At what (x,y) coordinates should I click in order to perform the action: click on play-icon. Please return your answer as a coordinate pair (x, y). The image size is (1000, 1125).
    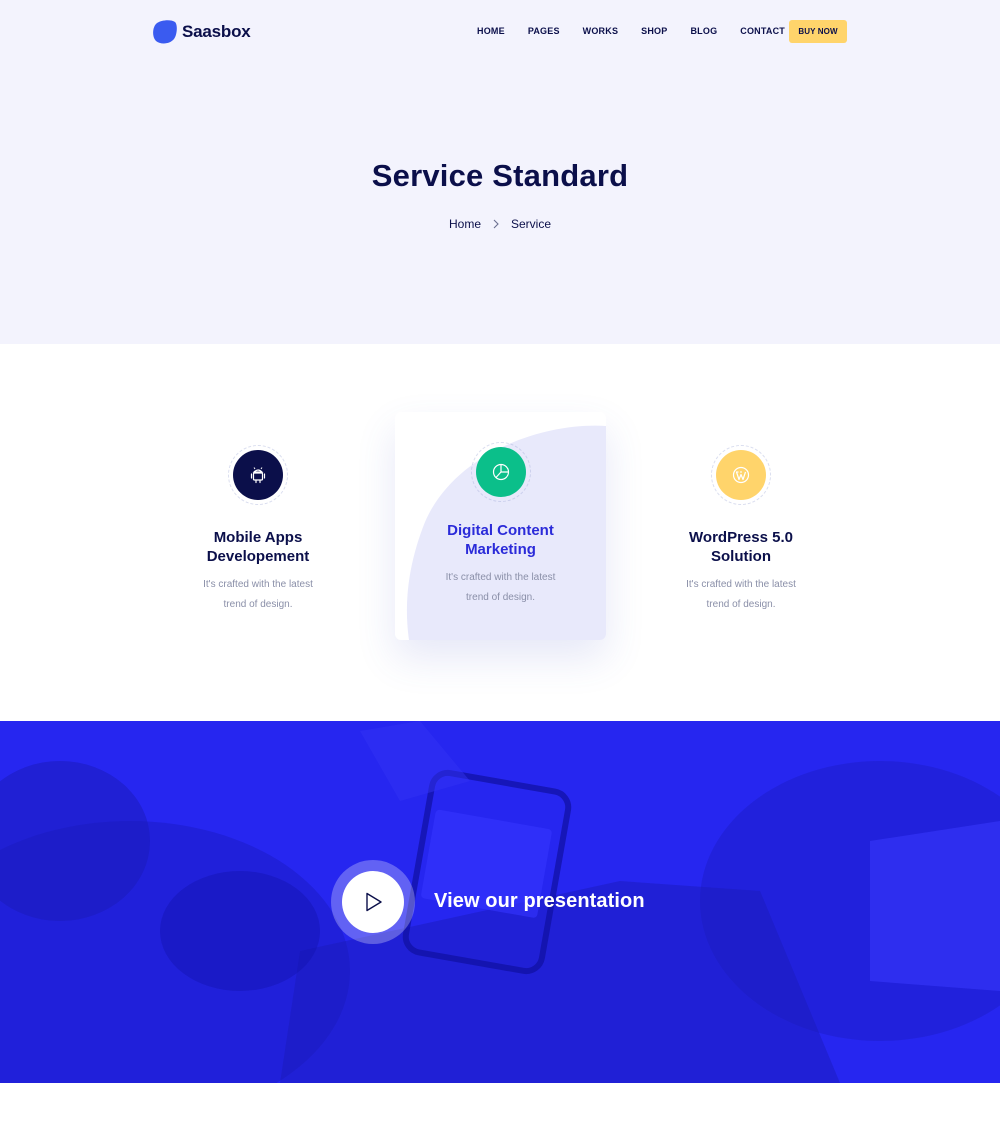
    Looking at the image, I should click on (374, 902).